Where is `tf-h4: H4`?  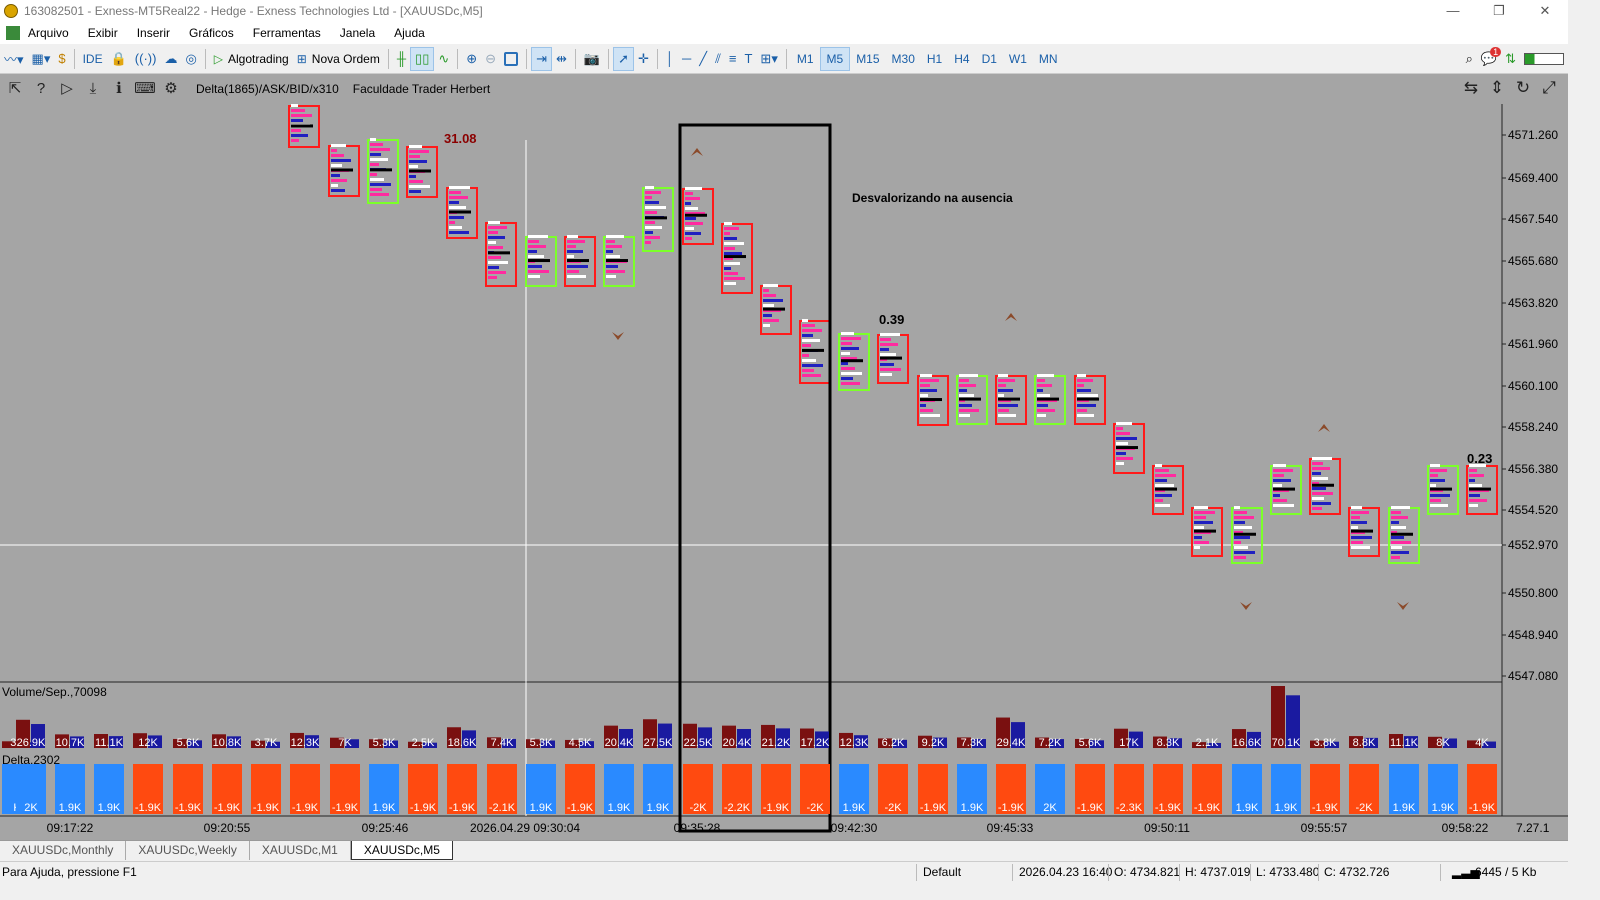
tf-h4: H4 is located at coordinates (961, 59).